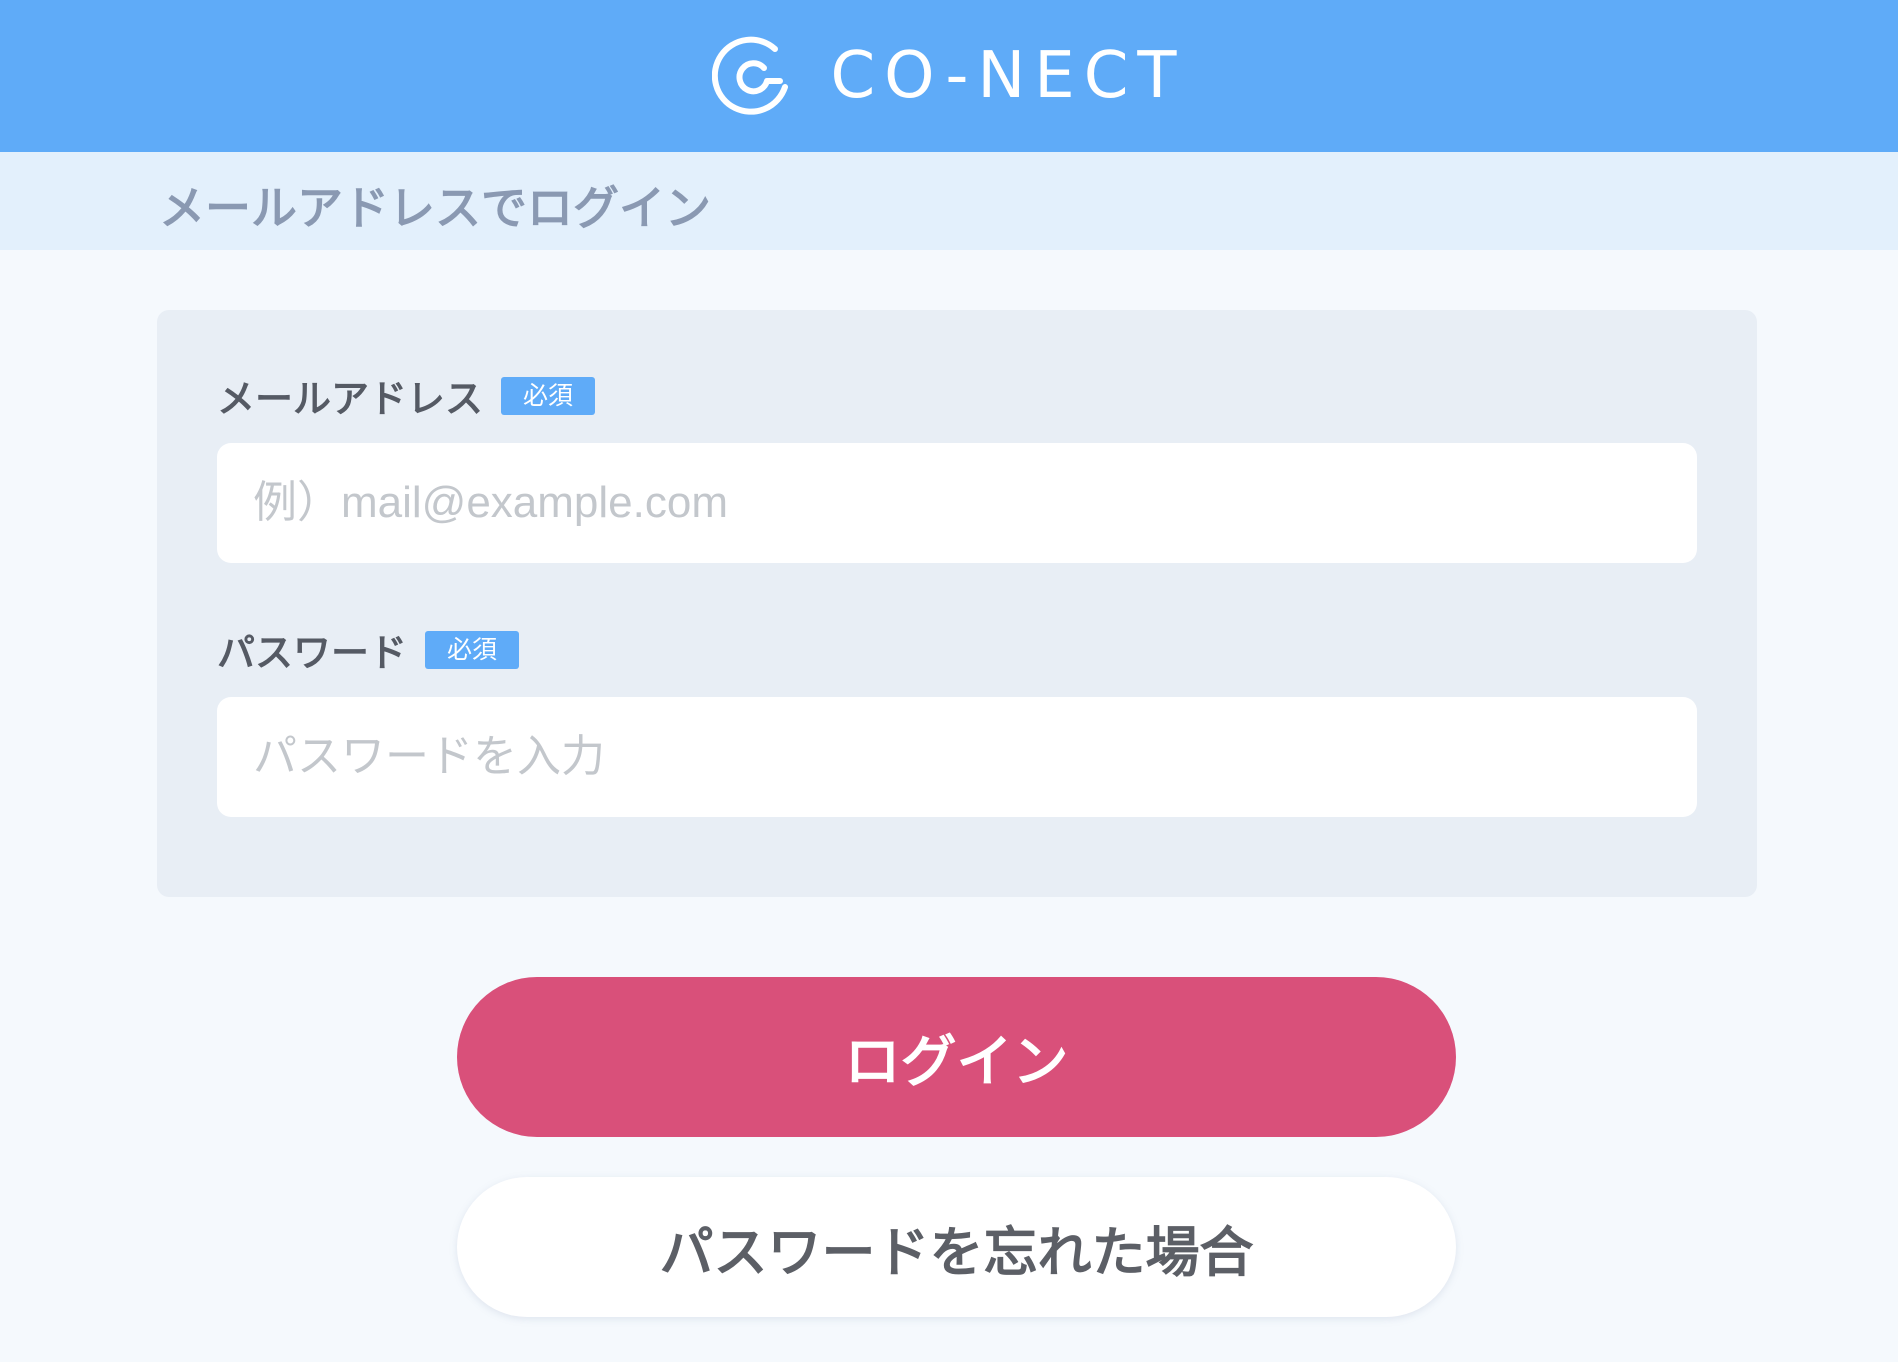 The width and height of the screenshot is (1898, 1362). Describe the element at coordinates (956, 1247) in the screenshot. I see `forgot-password-button: パスワードを忘れた場合` at that location.